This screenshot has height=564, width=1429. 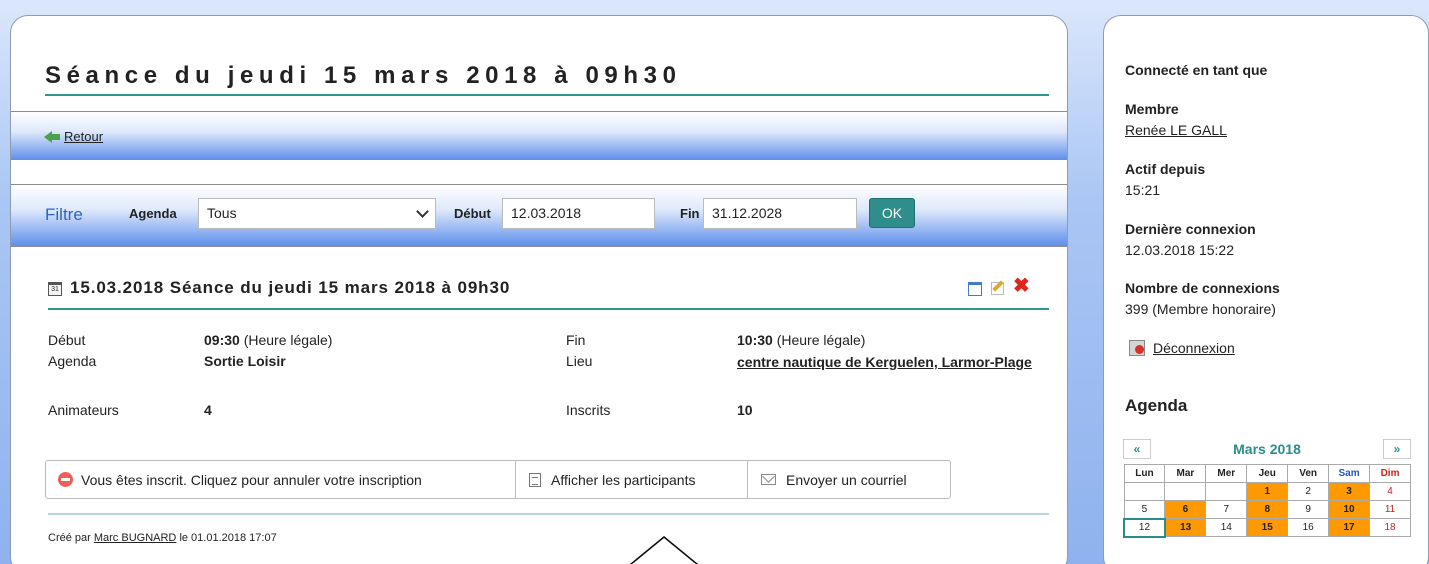 I want to click on registered-count: 10, so click(x=745, y=410).